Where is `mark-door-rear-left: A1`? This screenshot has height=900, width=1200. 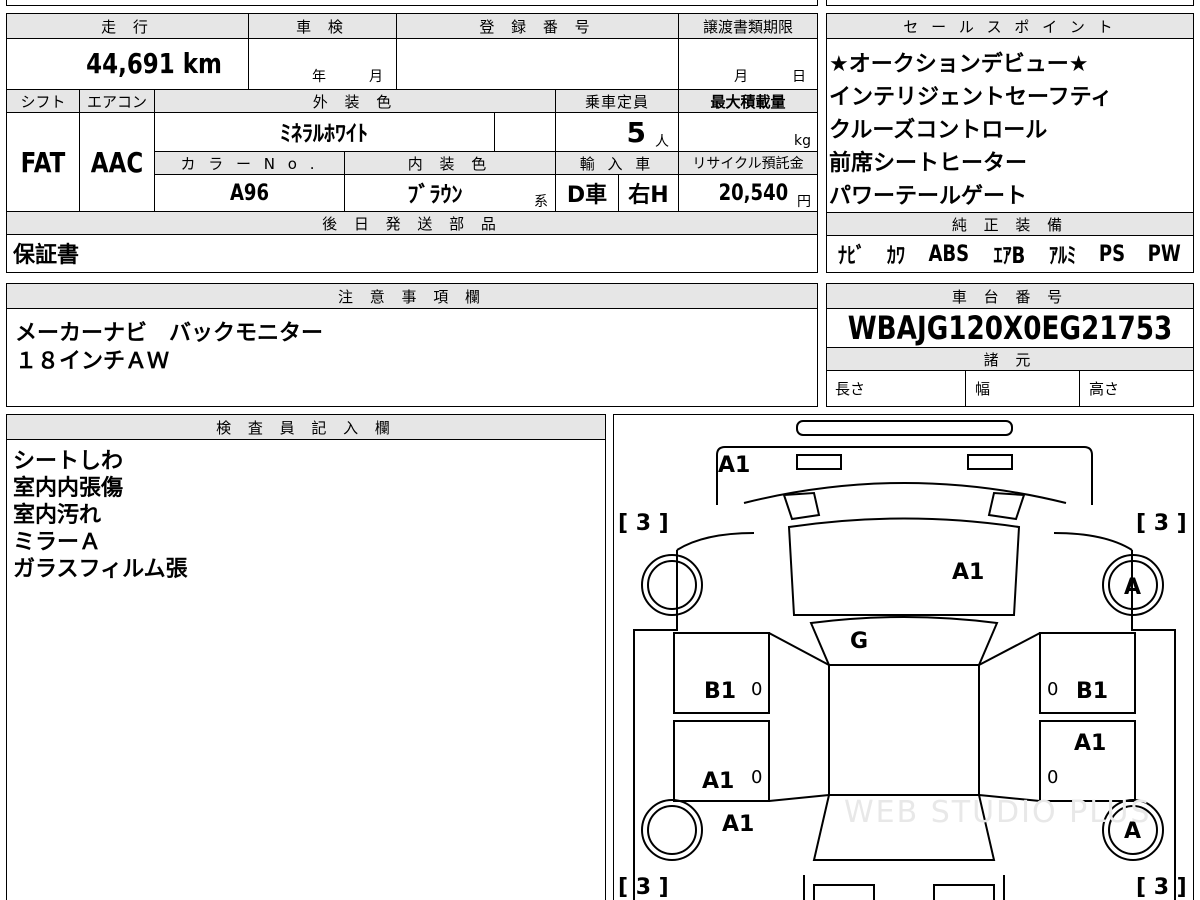 mark-door-rear-left: A1 is located at coordinates (718, 781).